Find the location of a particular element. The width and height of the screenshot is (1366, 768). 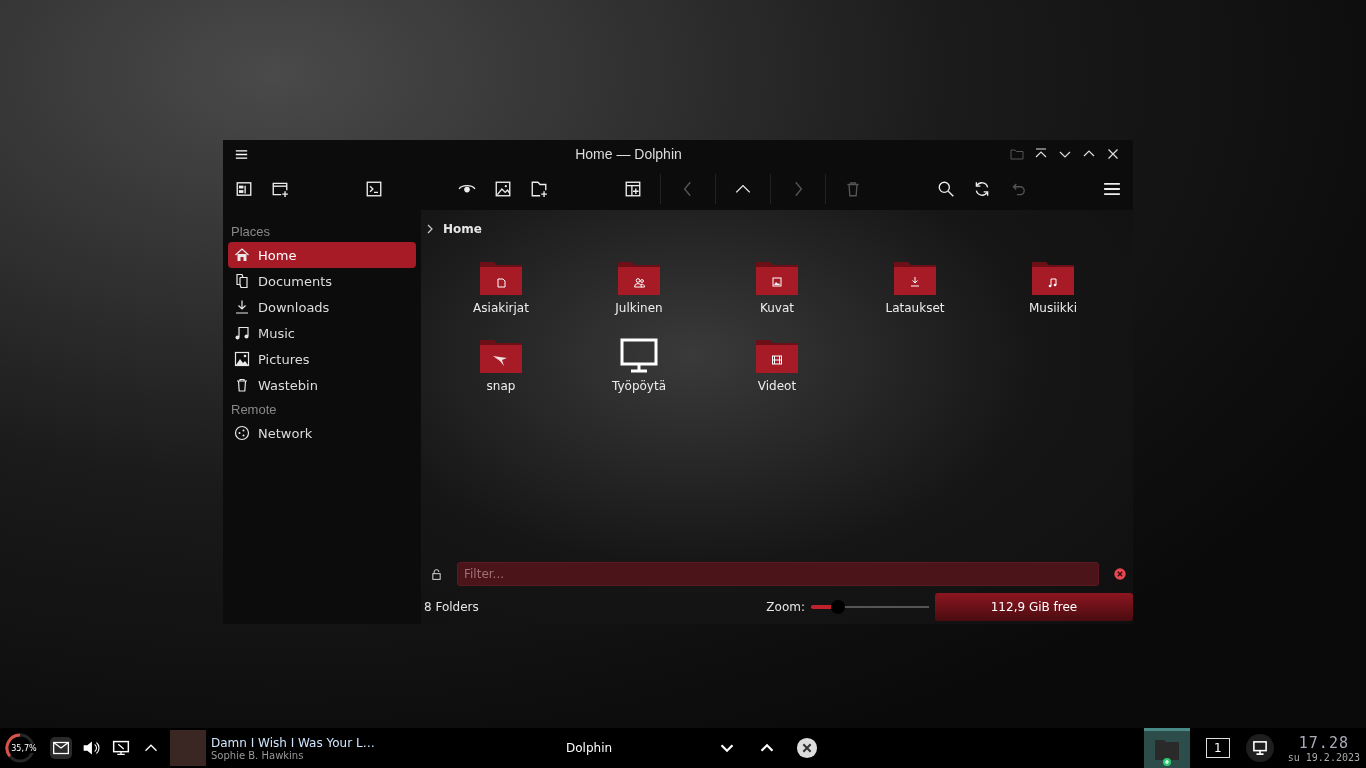

folder-item: Asiakirjat is located at coordinates (501, 297).